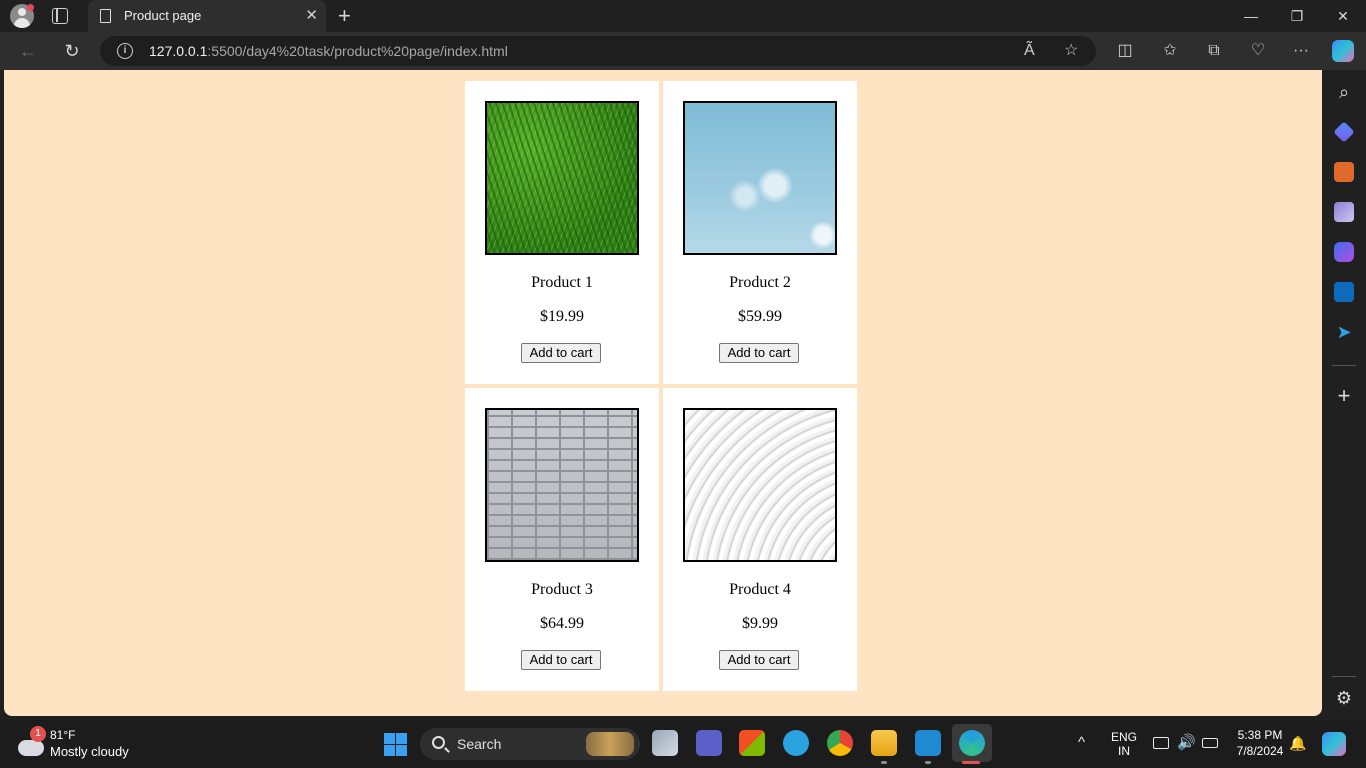  I want to click on search-icon: ⌕, so click(1344, 92).